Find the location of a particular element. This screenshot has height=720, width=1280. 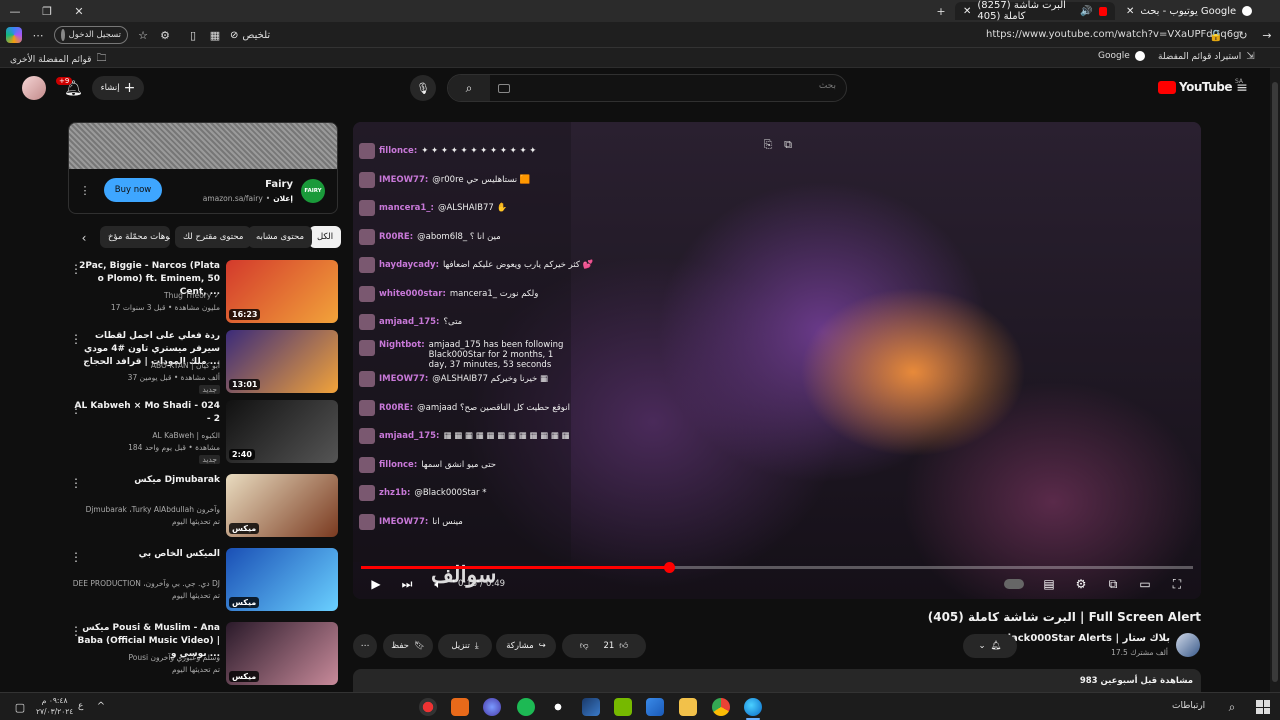

channel-name: ABO KYAN | أبو كيان is located at coordinates (145, 365).